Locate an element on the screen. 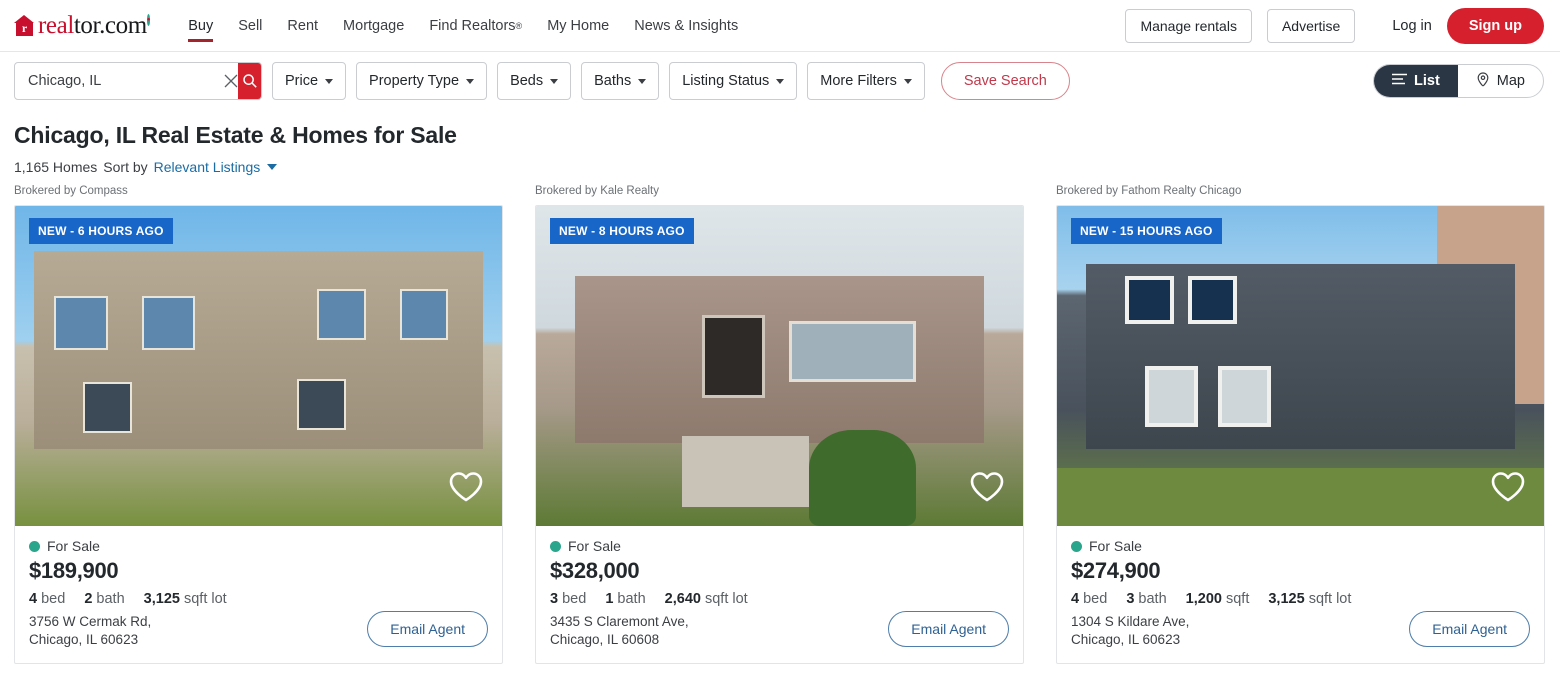 This screenshot has height=700, width=1560. registered-mark: ® is located at coordinates (519, 25).